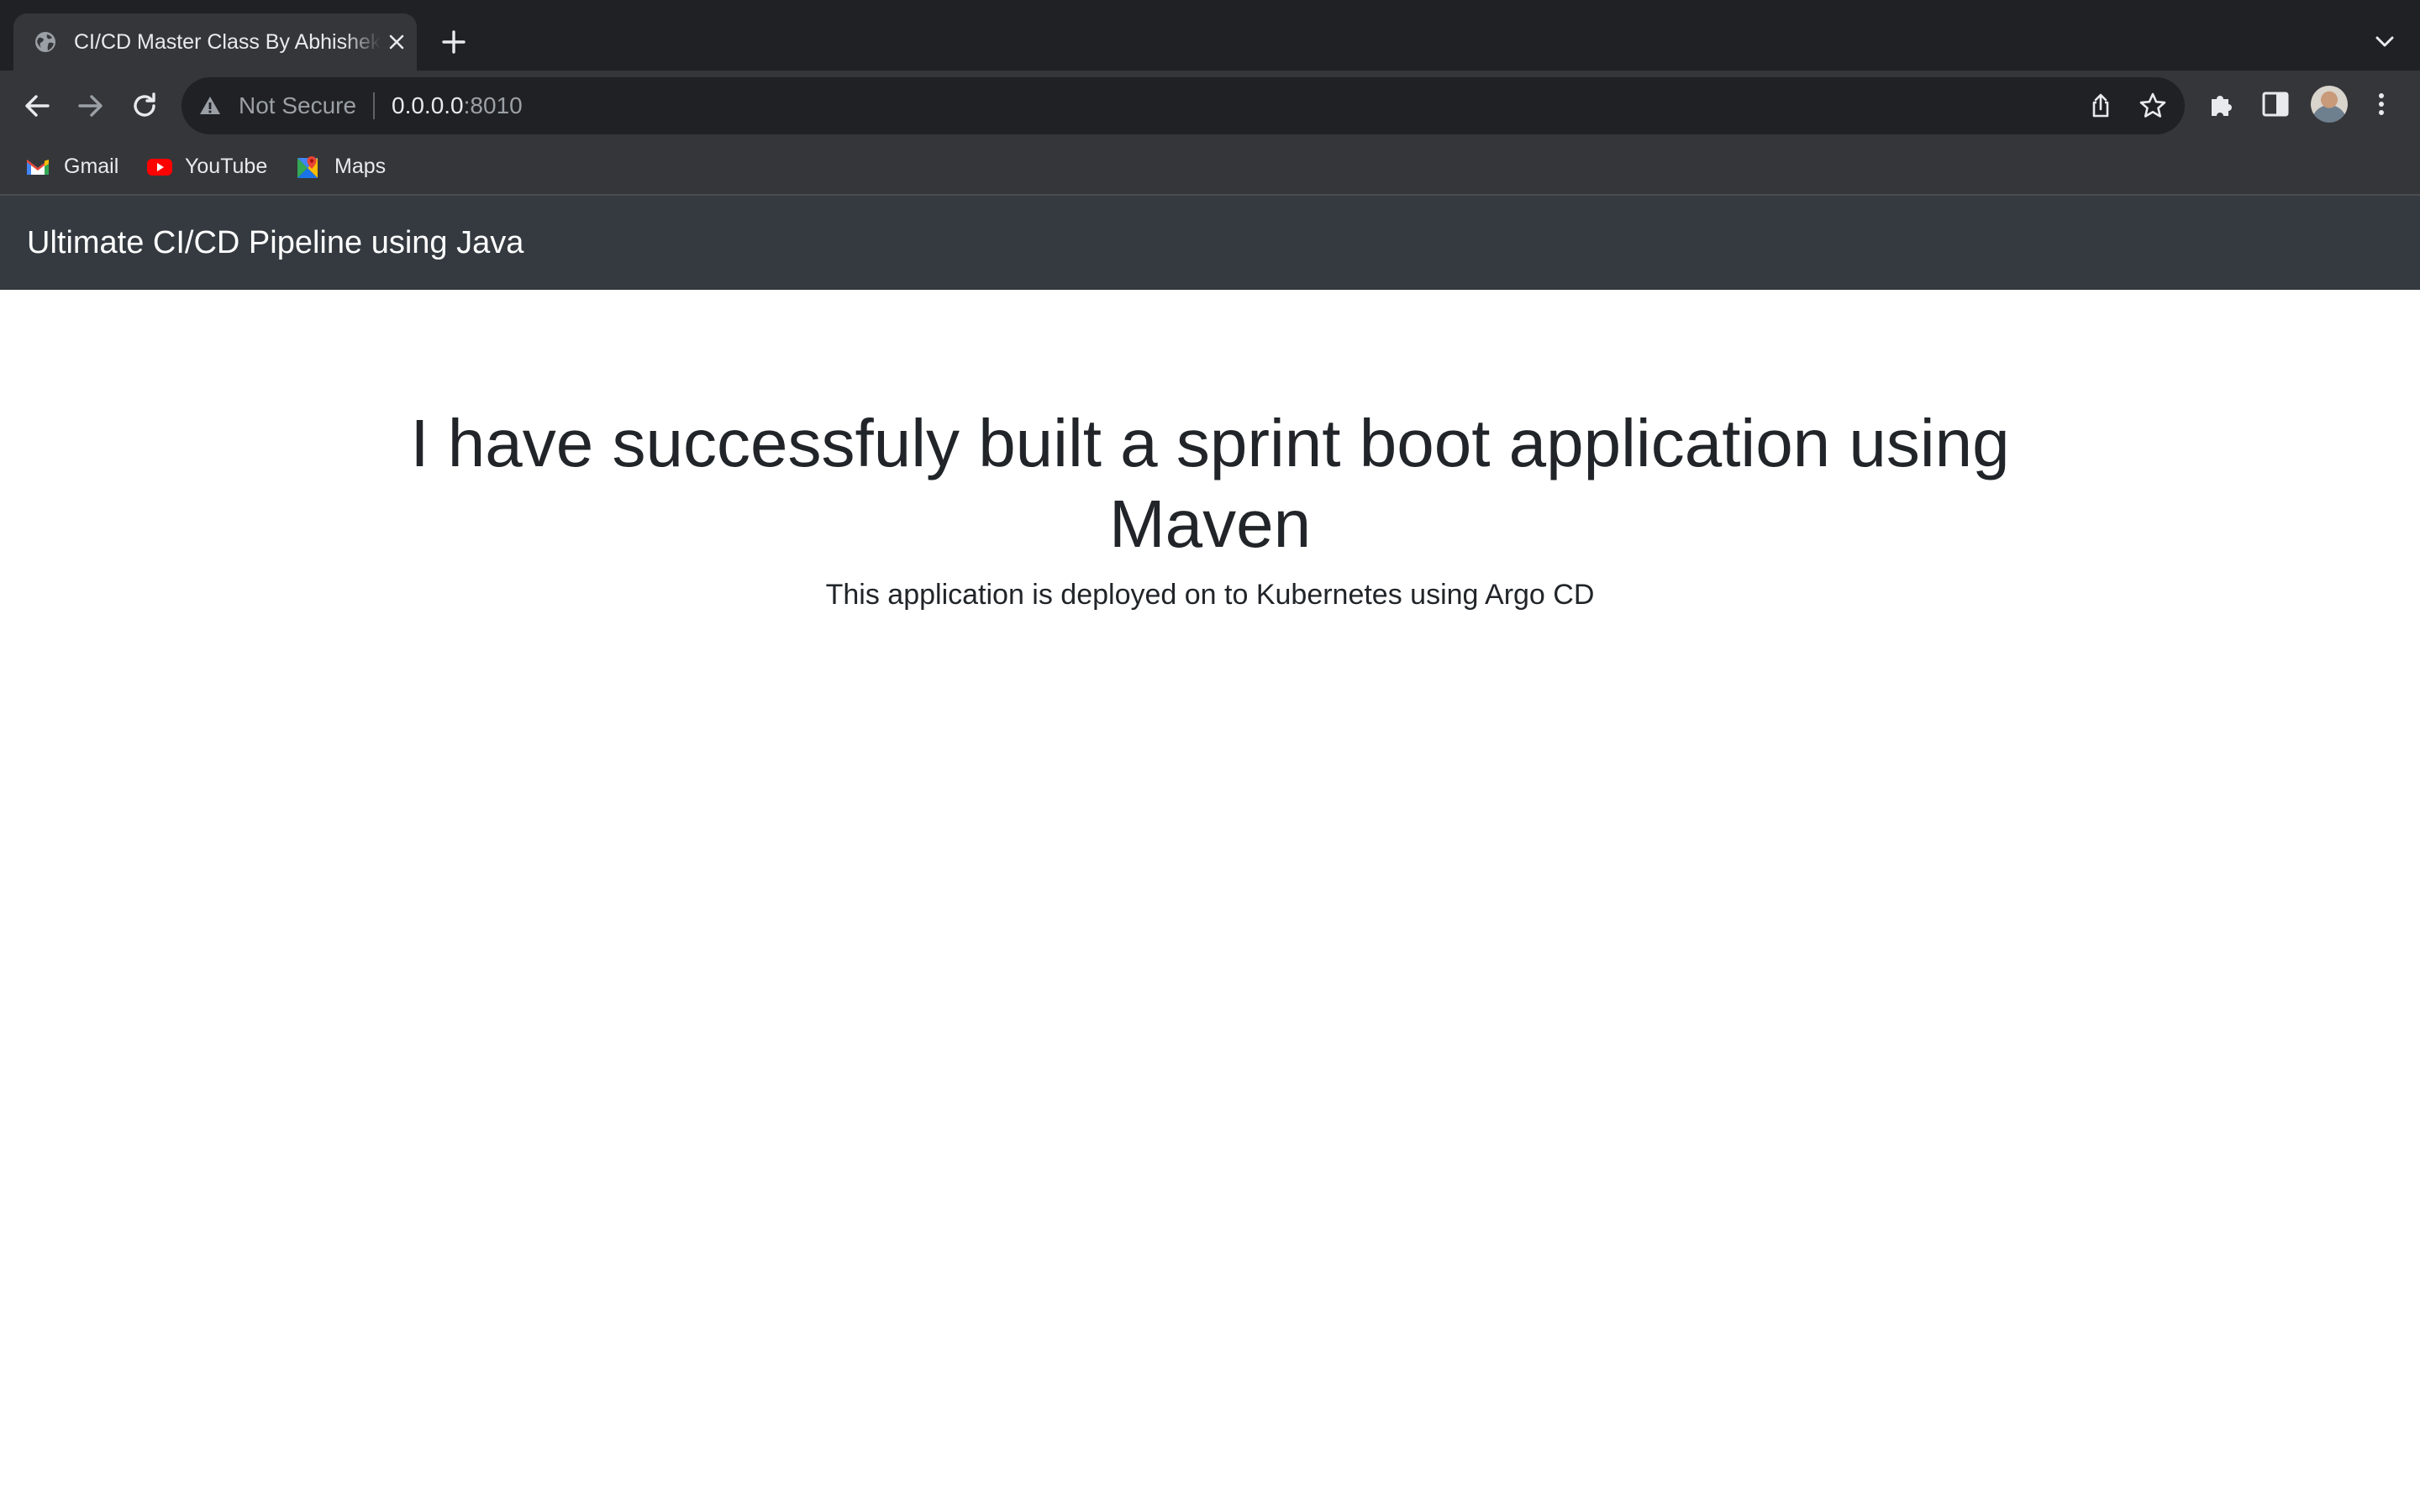  I want to click on page-navbar: Ultimate CI/CD Pipeline using Java, so click(1210, 243).